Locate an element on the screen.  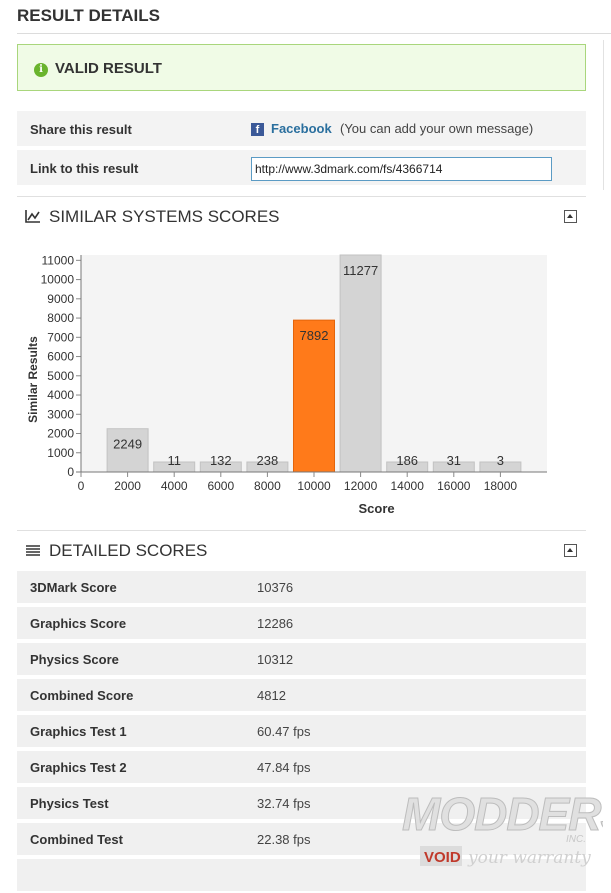
bar-value-label: 238 is located at coordinates (268, 460).